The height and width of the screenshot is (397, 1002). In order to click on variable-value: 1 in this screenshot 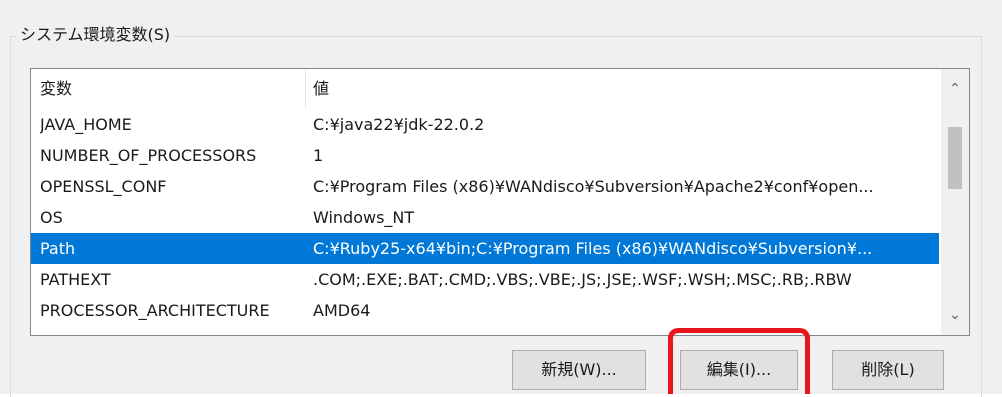, I will do `click(318, 155)`.